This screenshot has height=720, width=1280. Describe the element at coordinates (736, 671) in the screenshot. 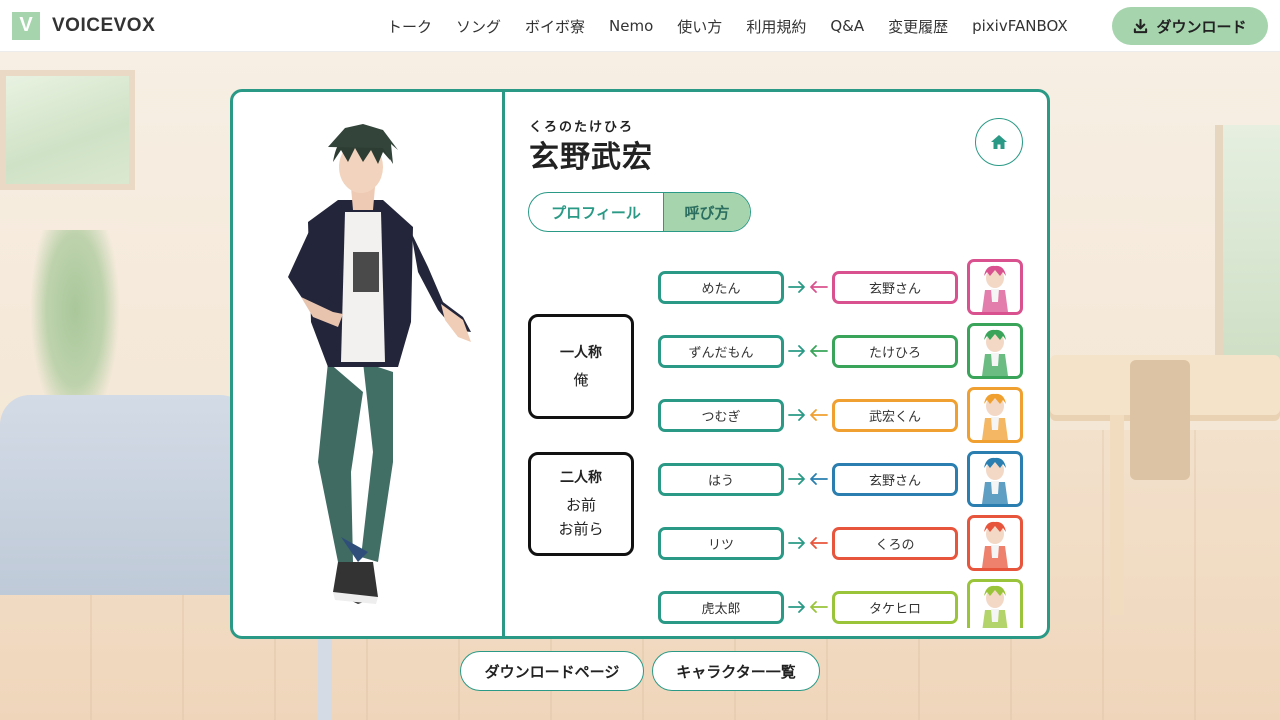

I see `character-list-button: キャラクター一覧` at that location.